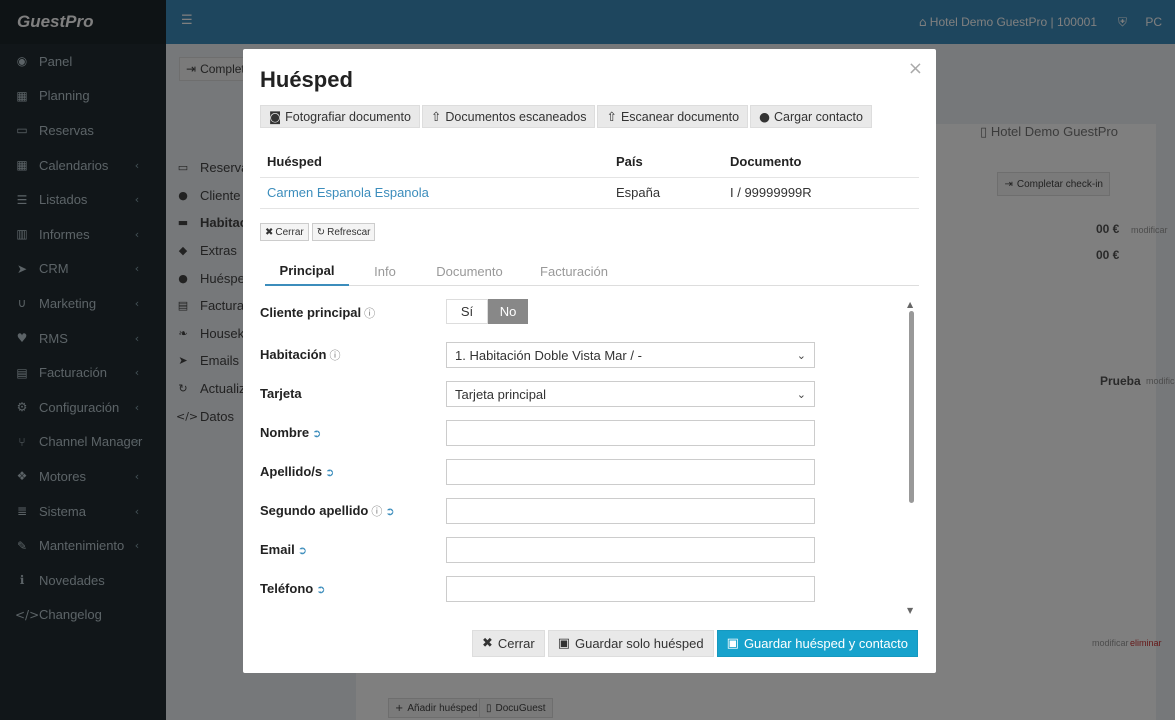  Describe the element at coordinates (321, 232) in the screenshot. I see `refresh-icon: ↻` at that location.